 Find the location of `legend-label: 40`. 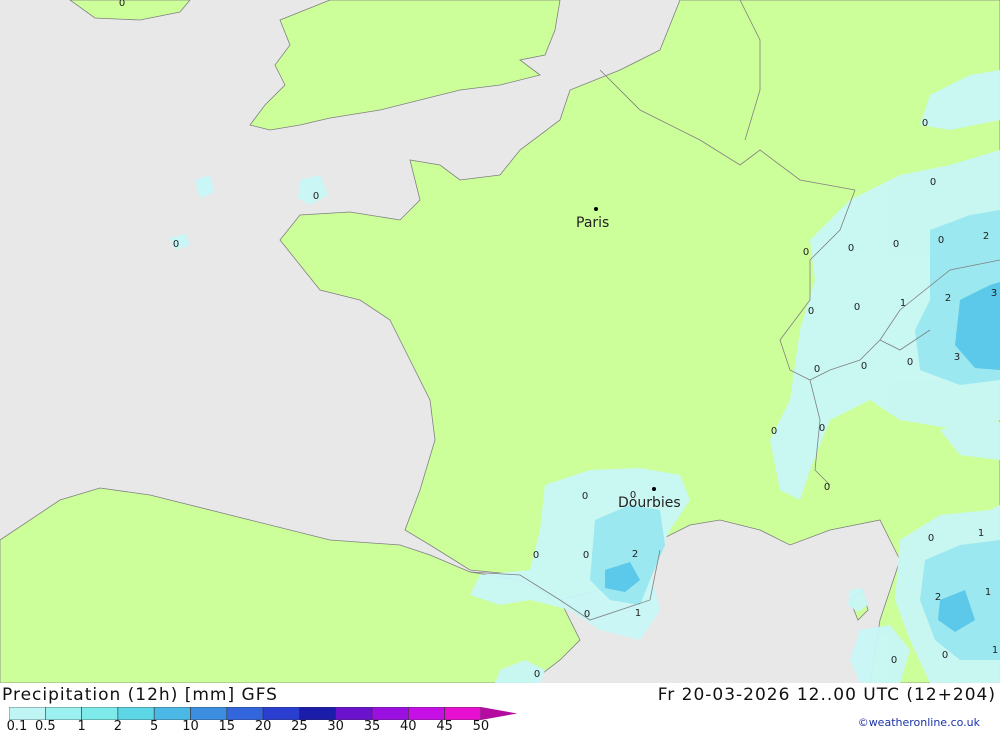

legend-label: 40 is located at coordinates (408, 726).